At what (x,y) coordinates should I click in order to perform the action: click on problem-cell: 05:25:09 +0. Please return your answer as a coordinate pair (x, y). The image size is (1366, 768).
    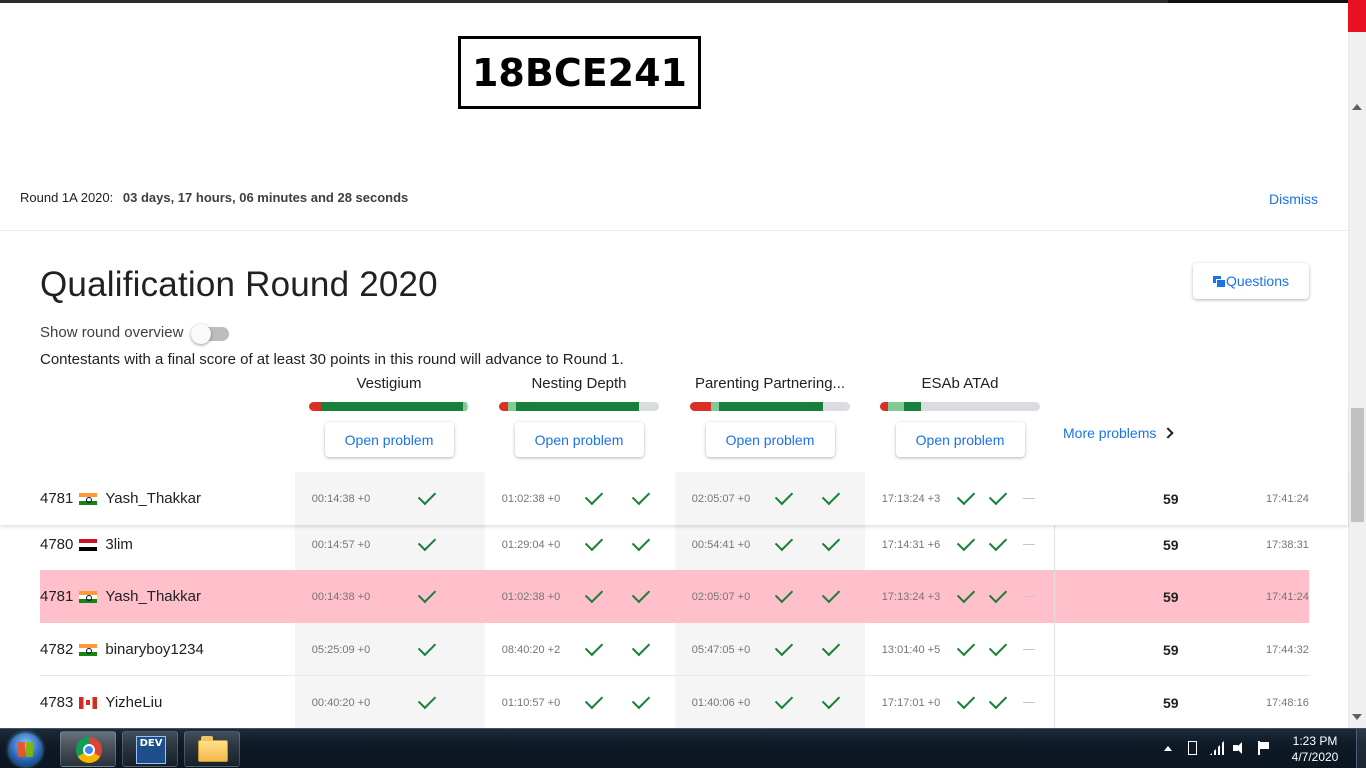
    Looking at the image, I should click on (390, 649).